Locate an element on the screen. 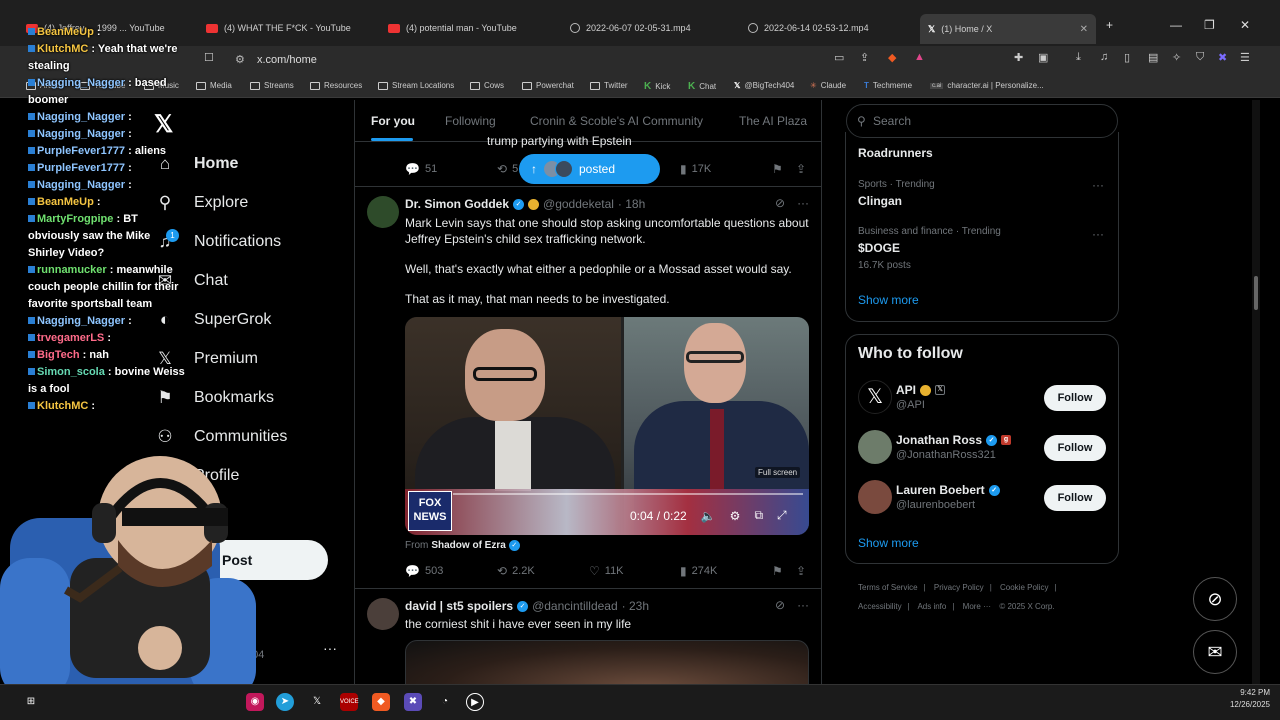  views-button: ▮ 274K is located at coordinates (698, 571).